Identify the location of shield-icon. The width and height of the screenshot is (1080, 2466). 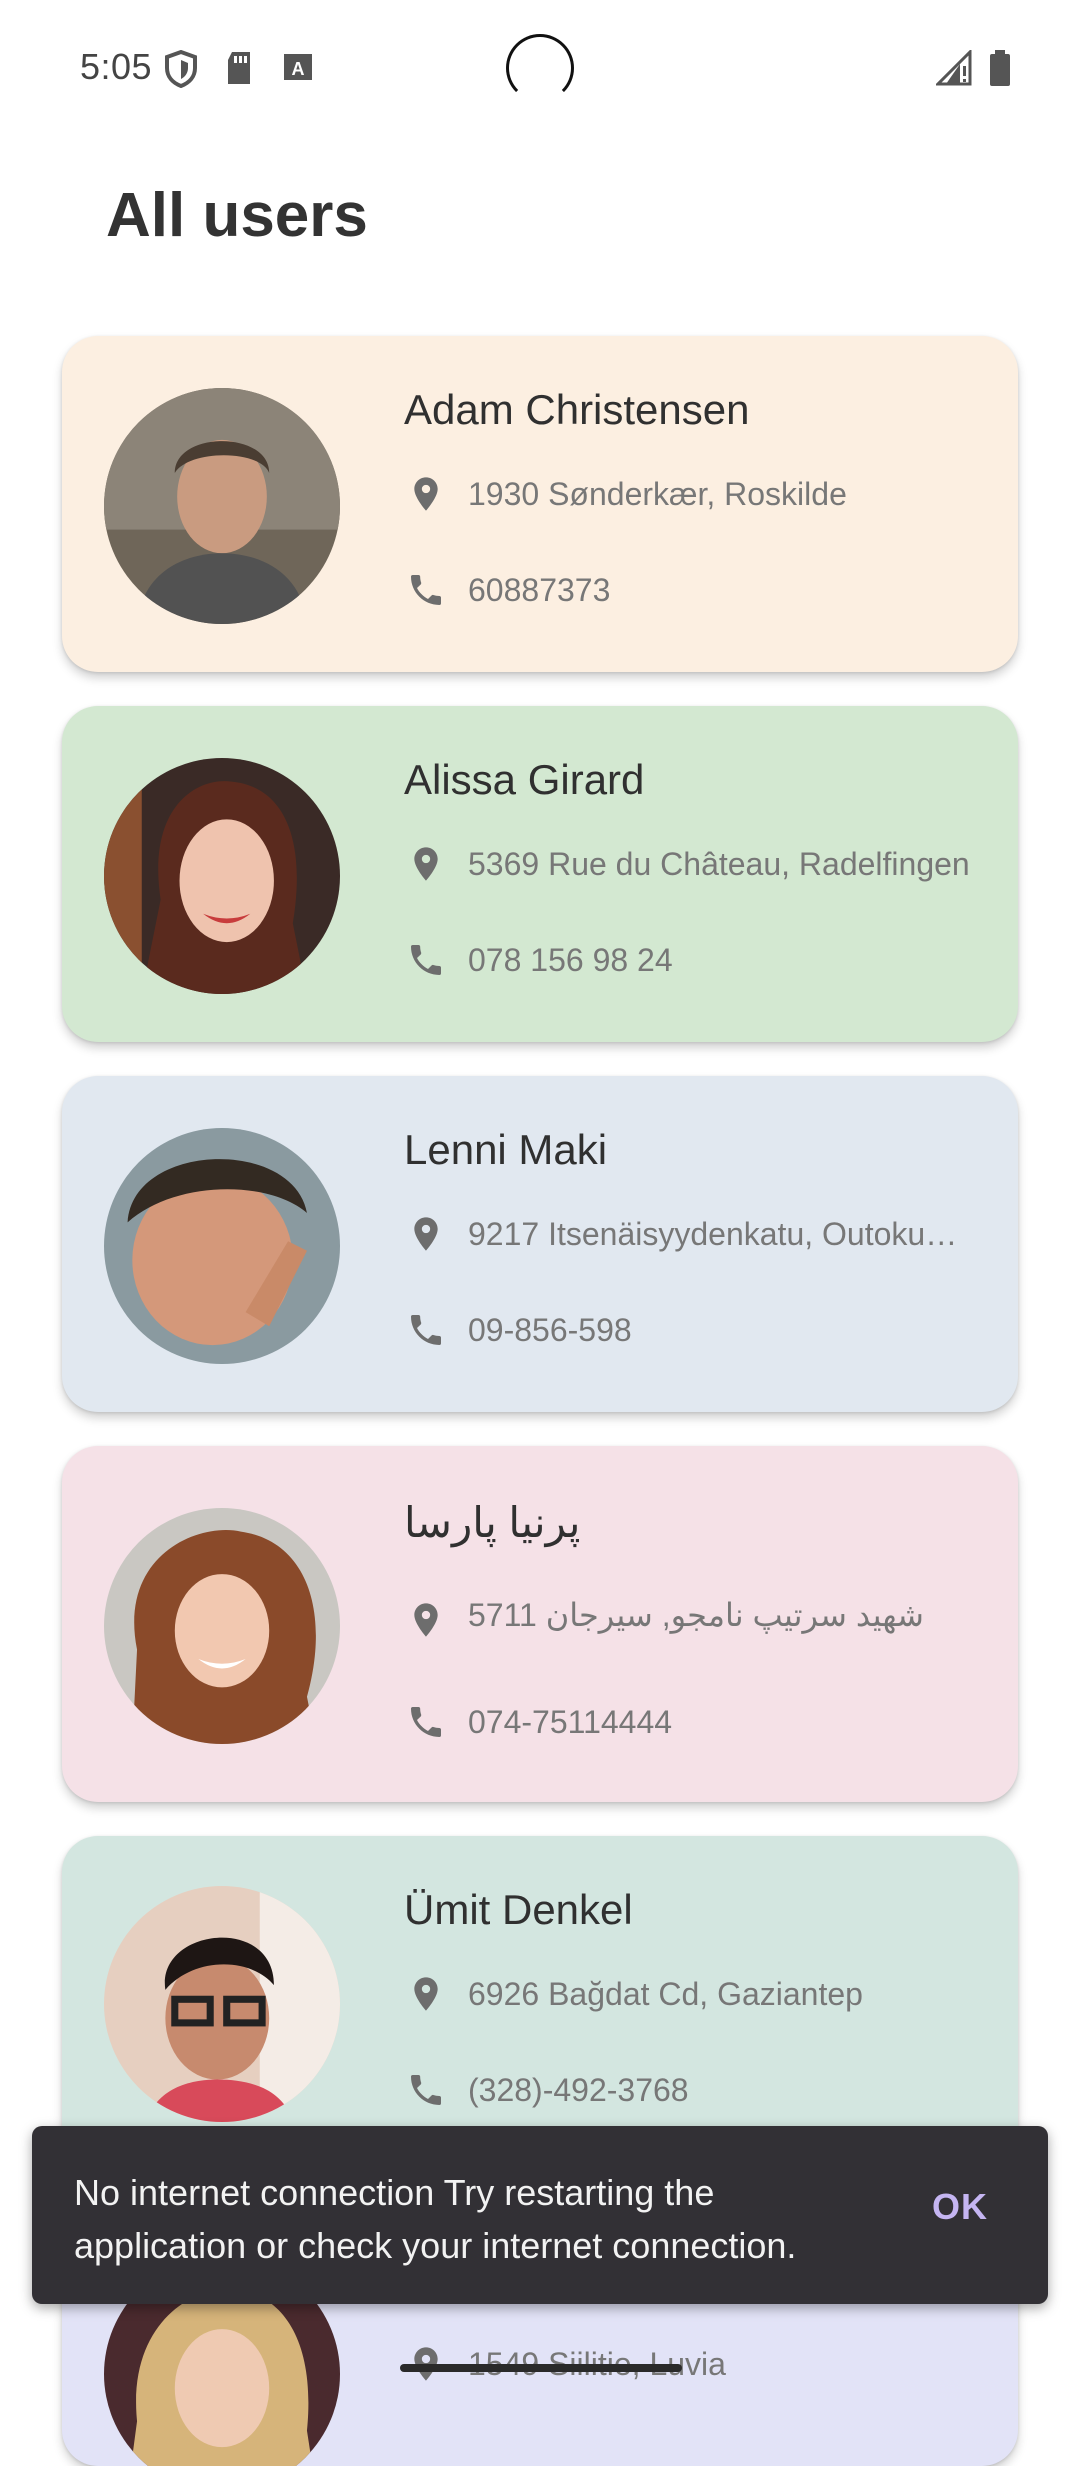
(181, 71).